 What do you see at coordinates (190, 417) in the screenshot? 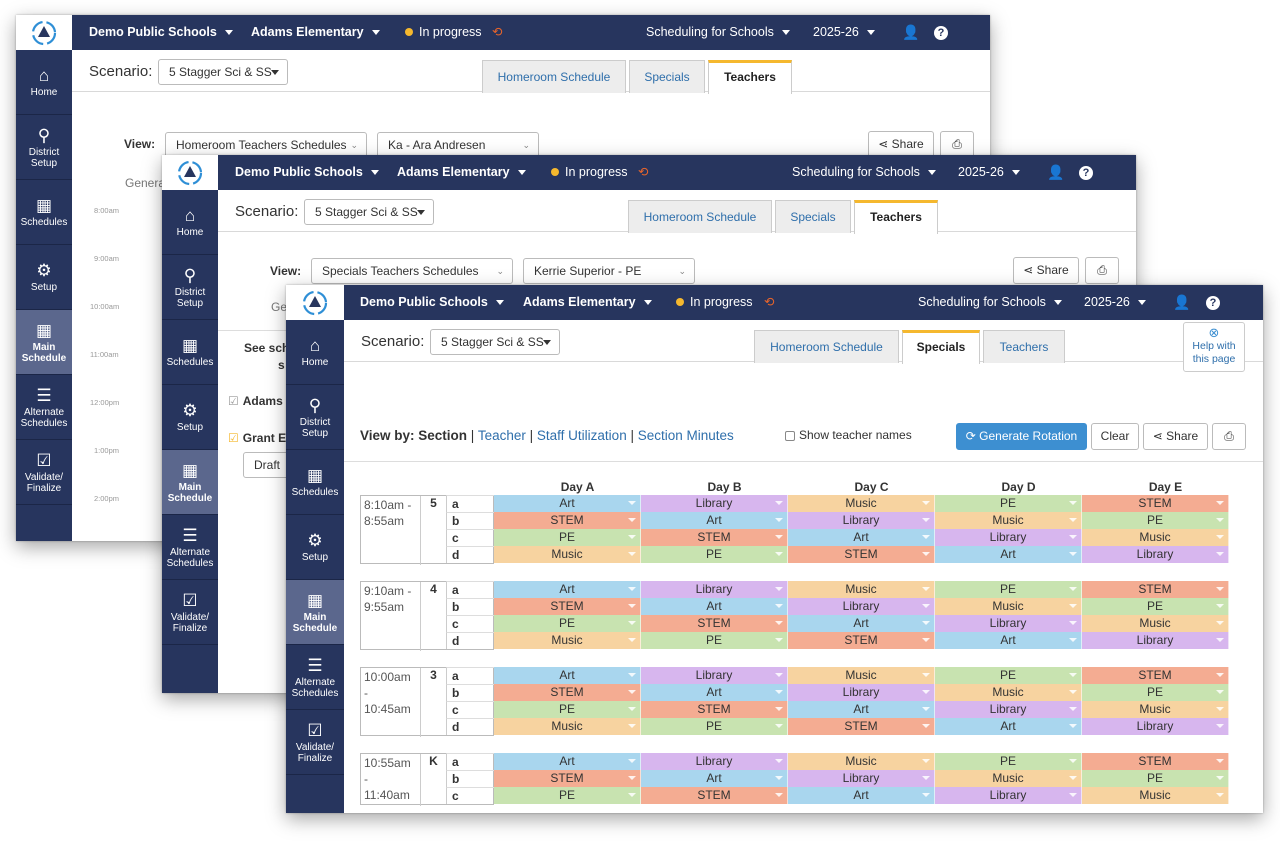
I see `sidebar-item-setup: ⚙ Setup` at bounding box center [190, 417].